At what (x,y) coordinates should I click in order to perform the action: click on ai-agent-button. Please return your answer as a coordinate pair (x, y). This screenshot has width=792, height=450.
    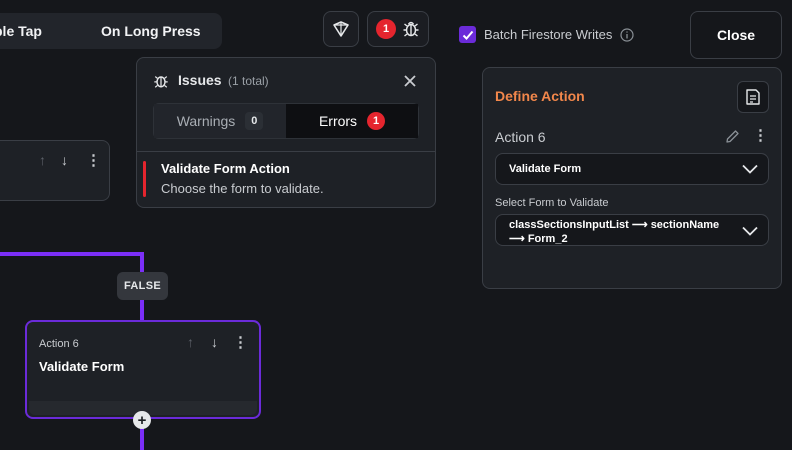
    Looking at the image, I should click on (341, 29).